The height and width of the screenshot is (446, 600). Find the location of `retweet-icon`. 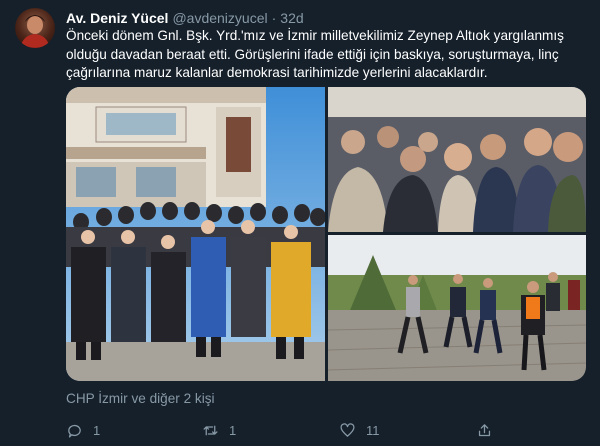

retweet-icon is located at coordinates (210, 430).